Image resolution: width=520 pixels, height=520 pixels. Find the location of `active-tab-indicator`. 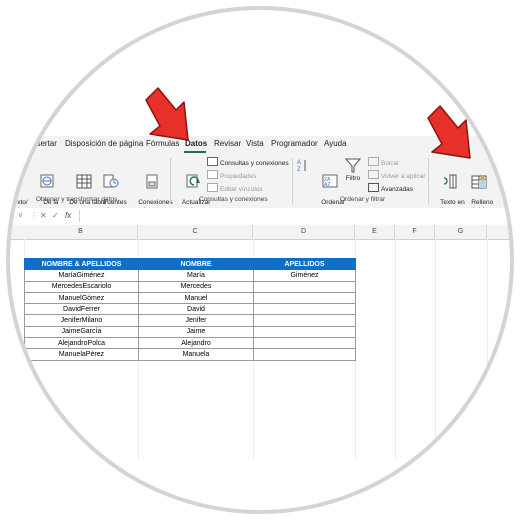

active-tab-indicator is located at coordinates (195, 152).